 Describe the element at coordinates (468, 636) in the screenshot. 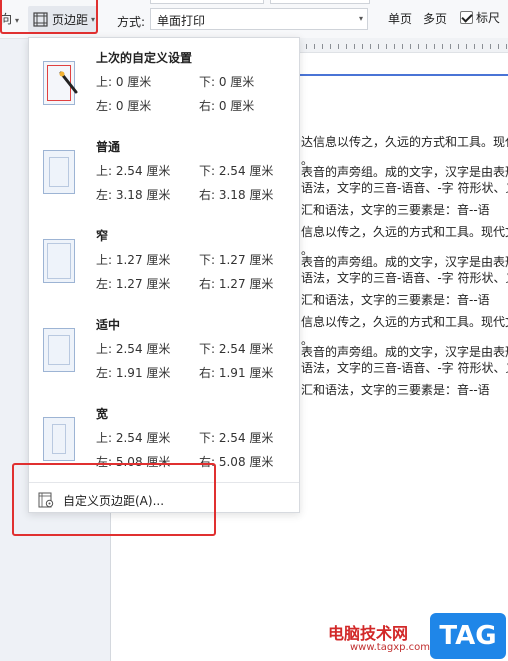

I see `tag-logo: TAG` at that location.